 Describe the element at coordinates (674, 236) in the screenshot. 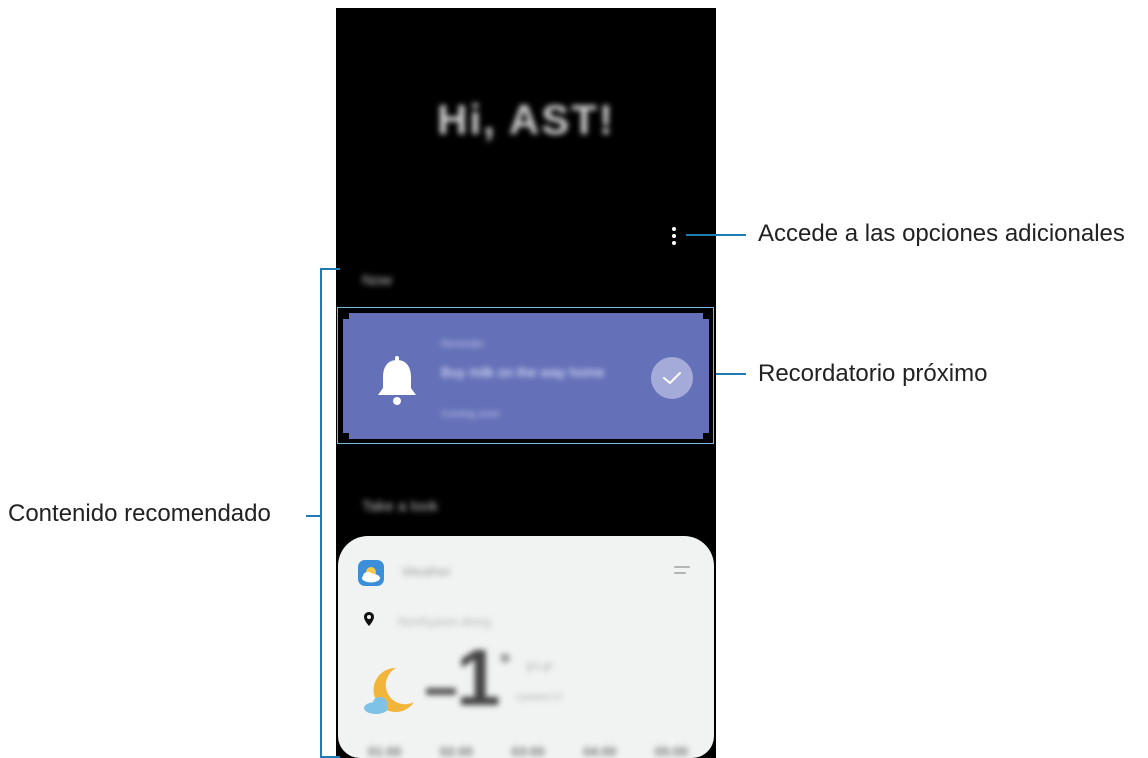

I see `more-options-icon` at that location.